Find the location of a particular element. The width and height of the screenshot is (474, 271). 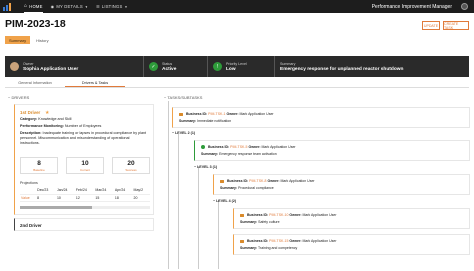

task-id: PIM-TSK-8 is located at coordinates (257, 181).